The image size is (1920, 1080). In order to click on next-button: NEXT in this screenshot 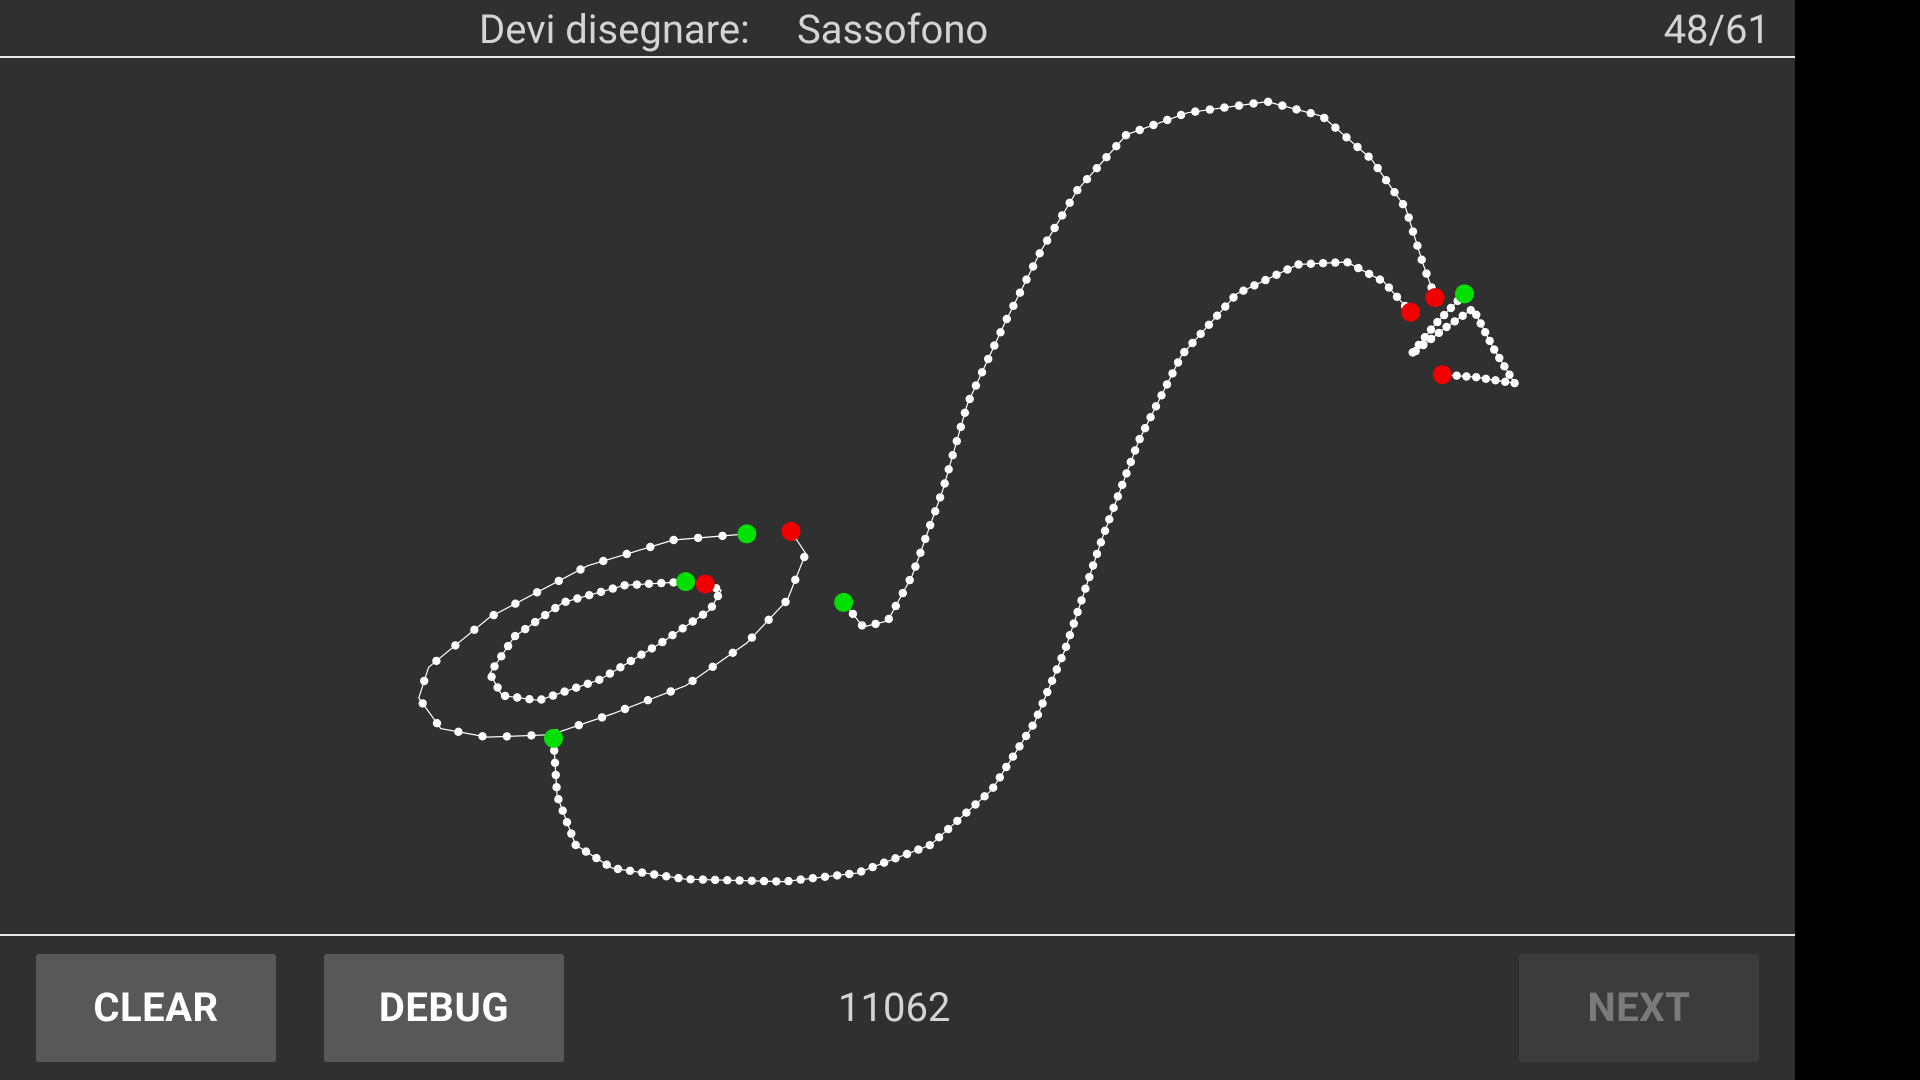, I will do `click(1639, 1008)`.